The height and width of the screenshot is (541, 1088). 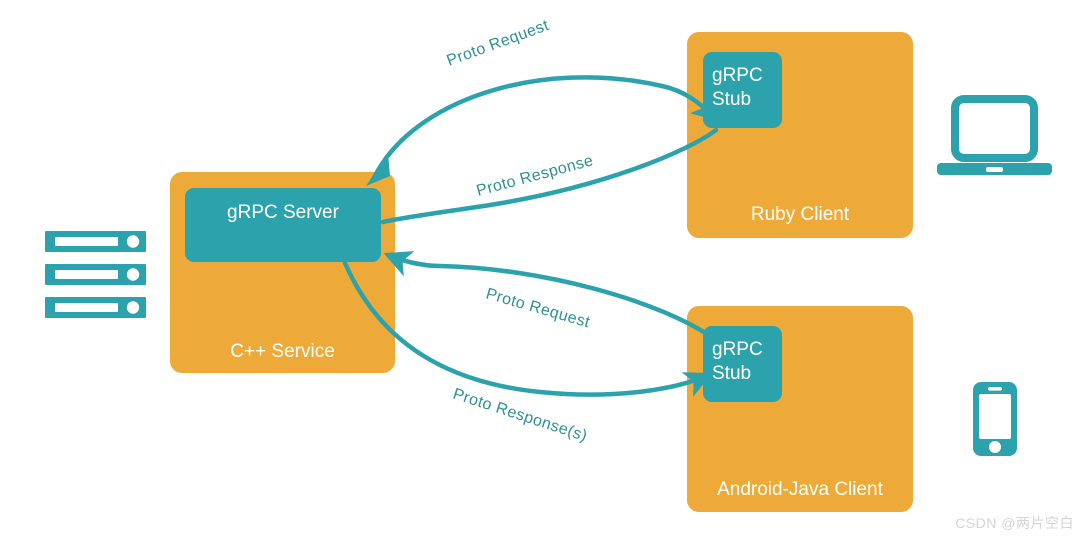 What do you see at coordinates (737, 75) in the screenshot?
I see `ruby-stub-label-line1: gRPC` at bounding box center [737, 75].